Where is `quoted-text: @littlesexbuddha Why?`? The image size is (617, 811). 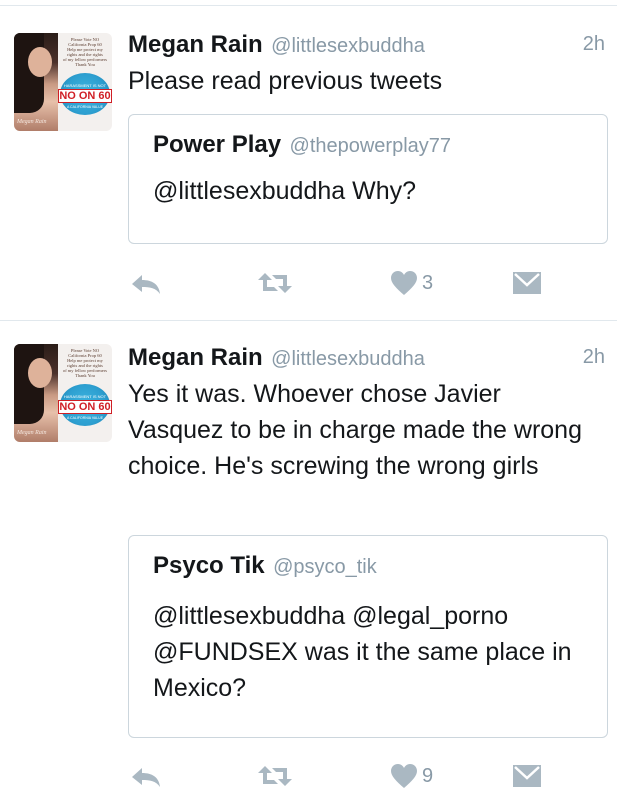 quoted-text: @littlesexbuddha Why? is located at coordinates (285, 191).